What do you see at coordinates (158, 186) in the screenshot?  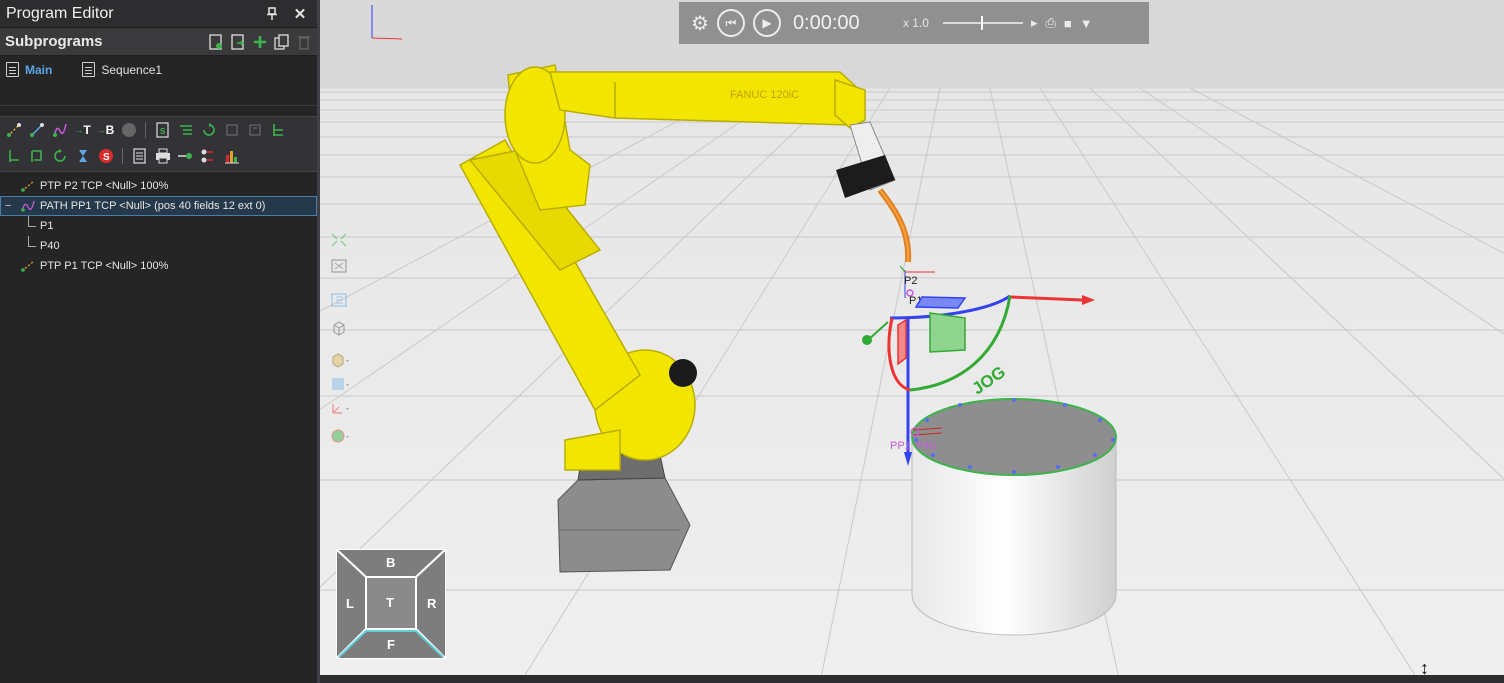 I see `tree-item-ptp-p2: PTP P2 TCP <Null> 100%` at bounding box center [158, 186].